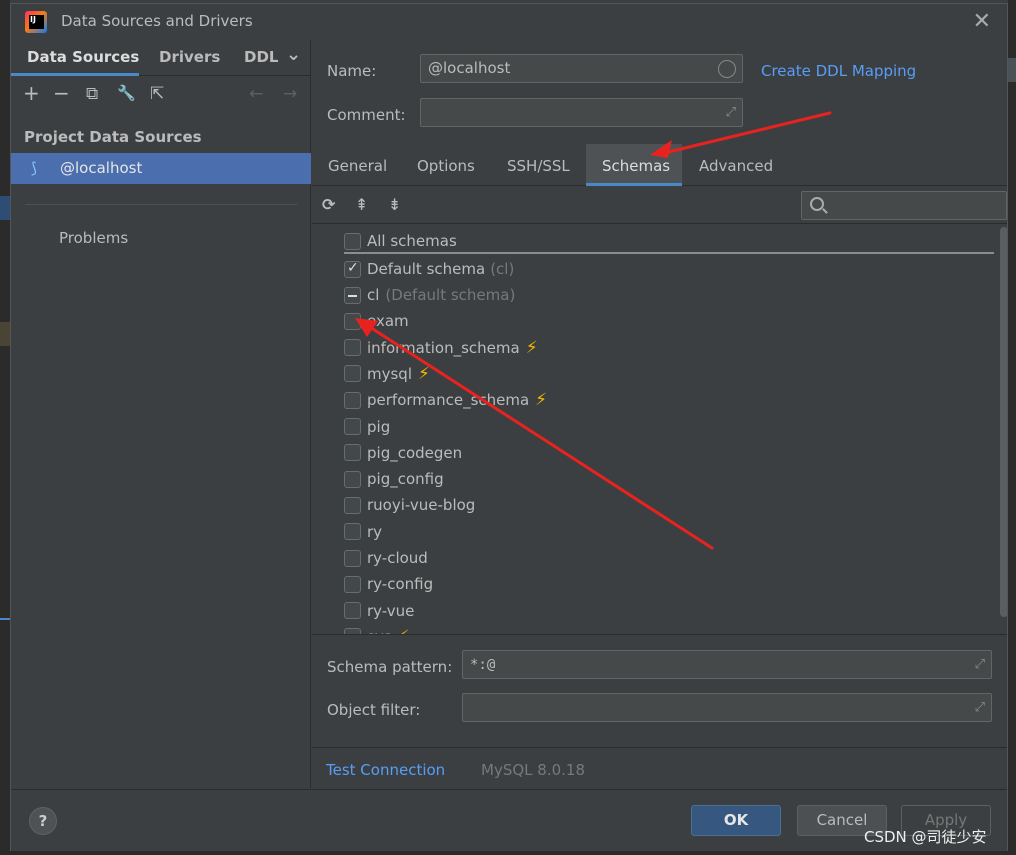  What do you see at coordinates (581, 68) in the screenshot?
I see `name-field: @localhost` at bounding box center [581, 68].